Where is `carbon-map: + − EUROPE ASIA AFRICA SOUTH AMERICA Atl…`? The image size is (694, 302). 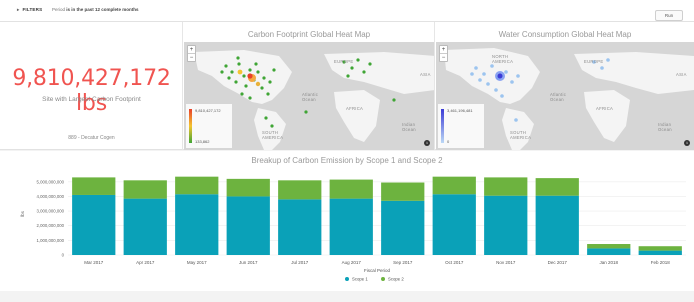
carbon-map: + − EUROPE ASIA AFRICA SOUTH AMERICA Atl… is located at coordinates (309, 96).